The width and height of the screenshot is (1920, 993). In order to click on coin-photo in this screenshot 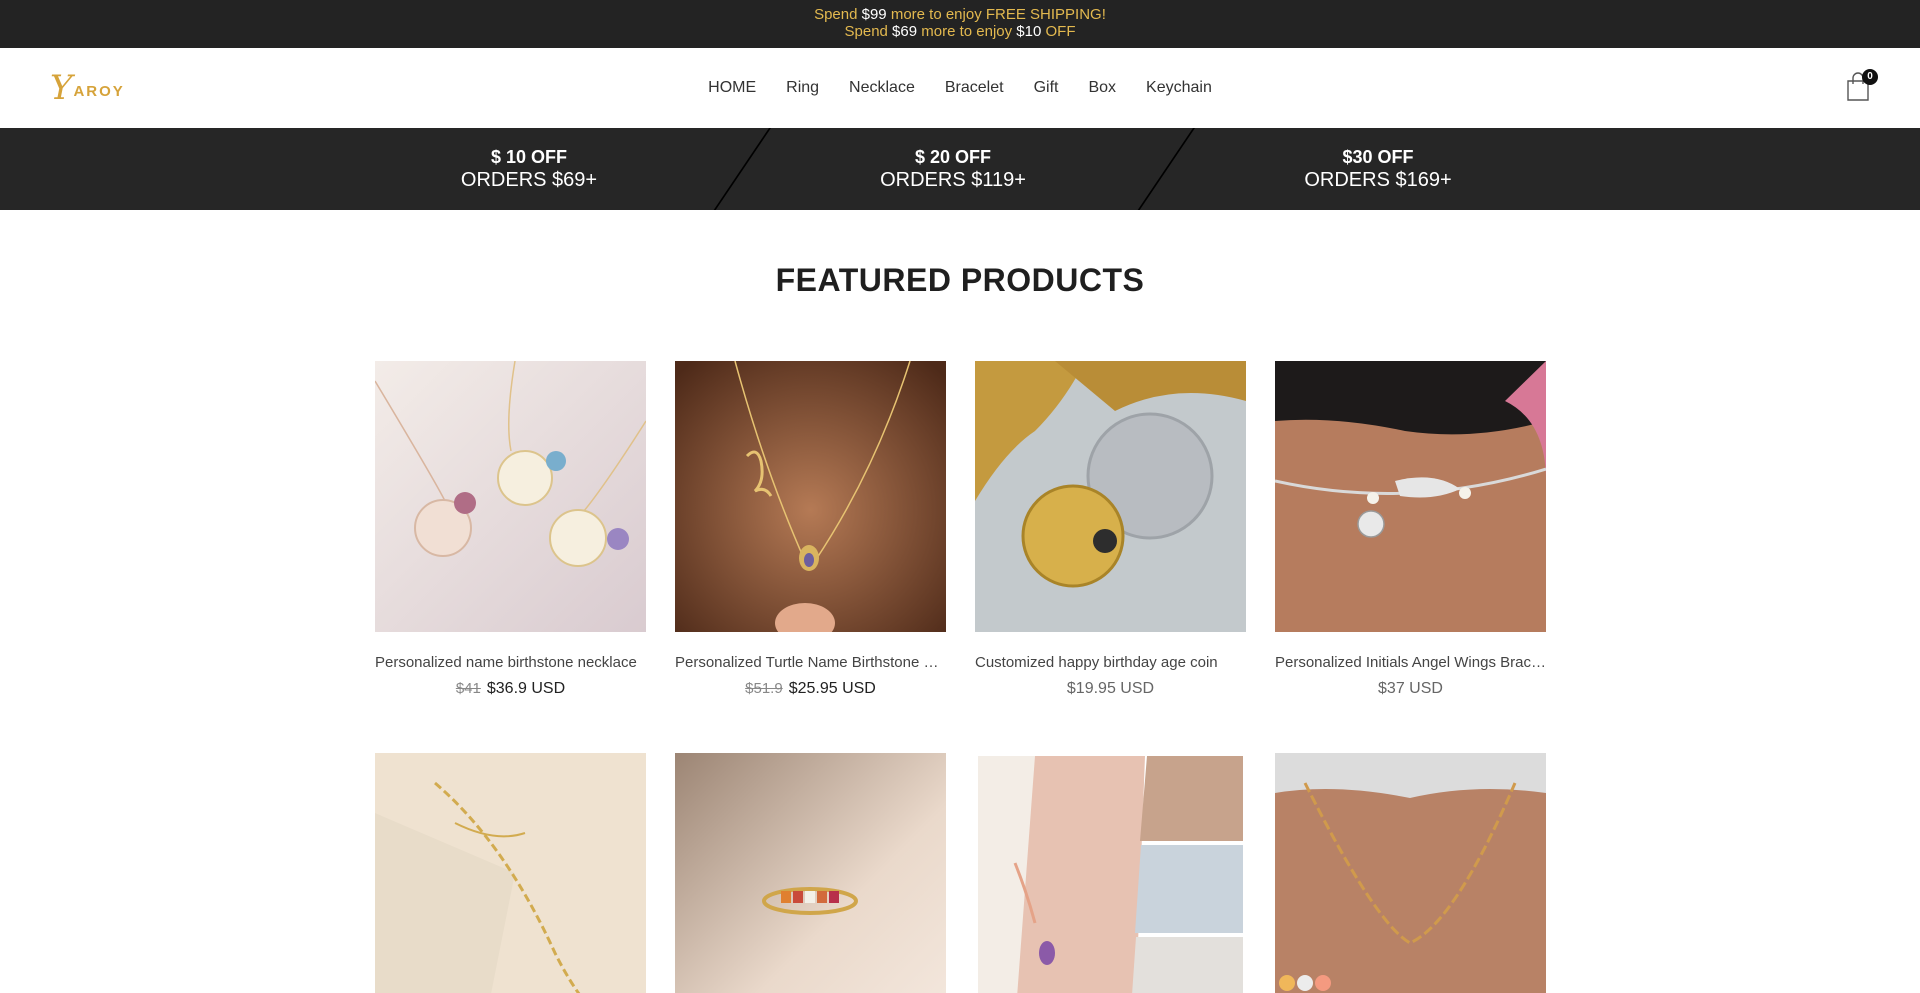, I will do `click(1110, 496)`.